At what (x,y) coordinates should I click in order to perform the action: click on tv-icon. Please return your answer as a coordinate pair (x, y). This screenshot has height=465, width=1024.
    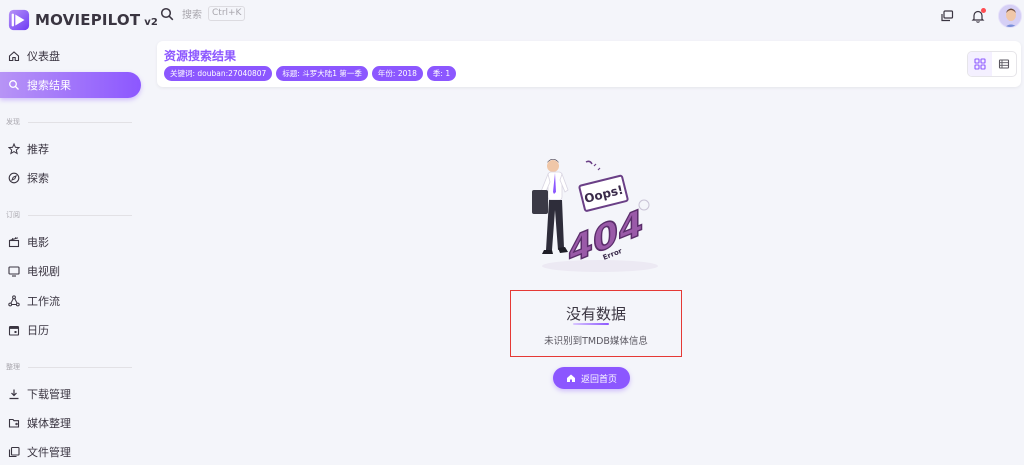
    Looking at the image, I should click on (14, 271).